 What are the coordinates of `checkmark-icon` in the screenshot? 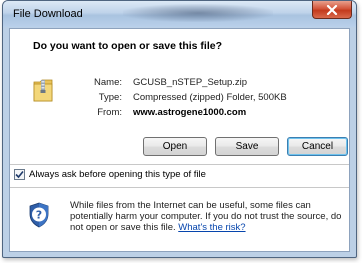 It's located at (19, 174).